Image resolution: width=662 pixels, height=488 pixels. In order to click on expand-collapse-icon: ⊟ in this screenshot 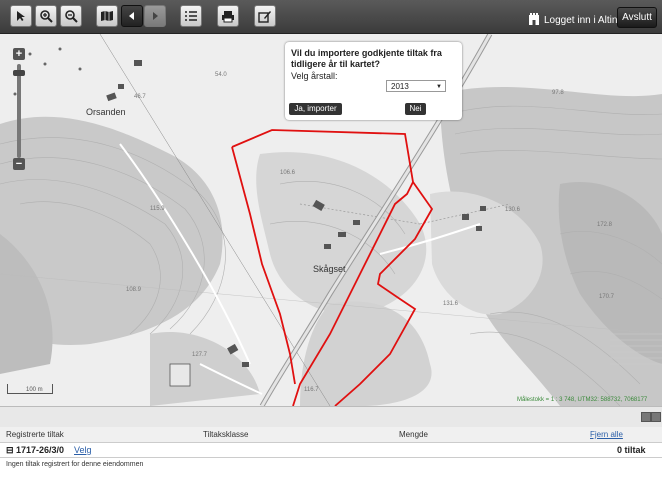, I will do `click(10, 450)`.